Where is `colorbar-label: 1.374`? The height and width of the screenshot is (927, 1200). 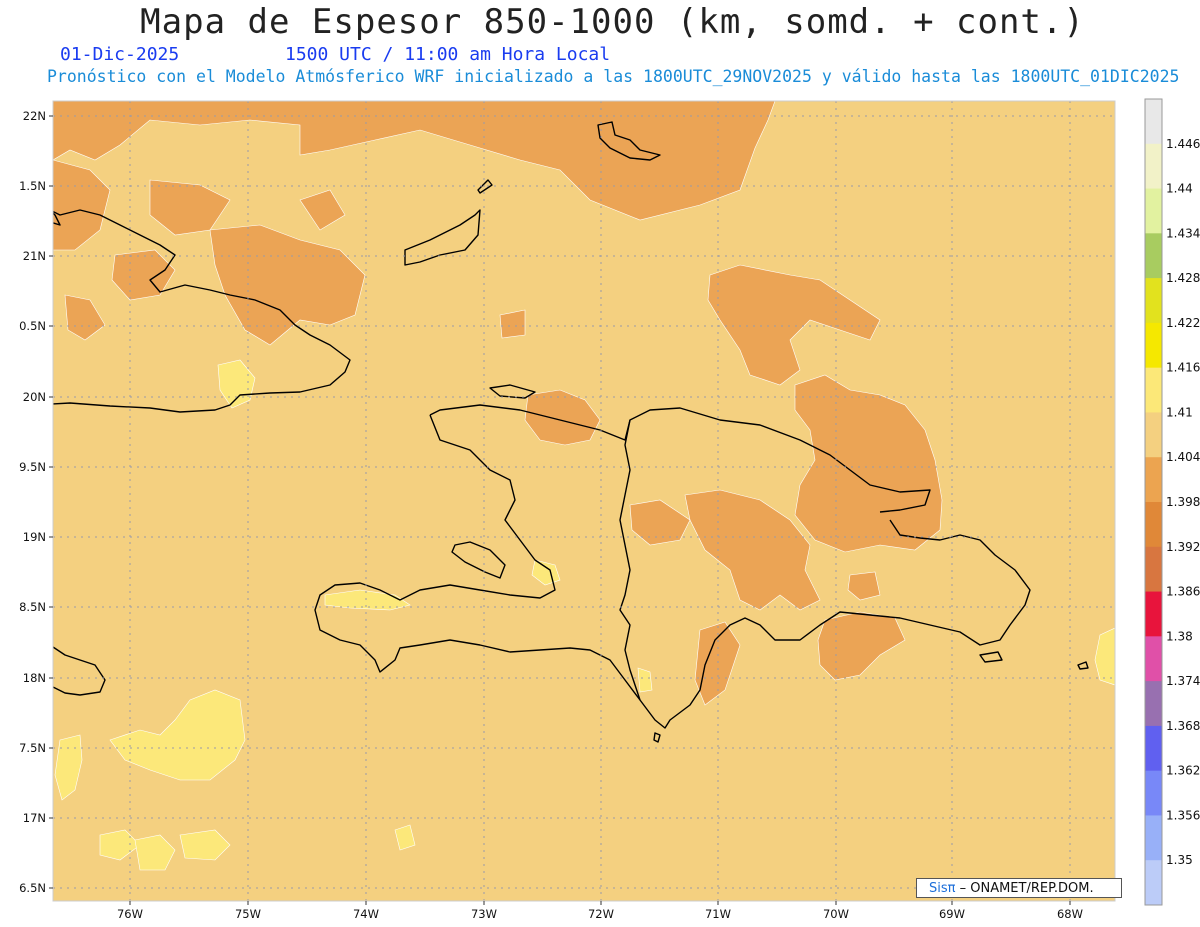 colorbar-label: 1.374 is located at coordinates (1183, 681).